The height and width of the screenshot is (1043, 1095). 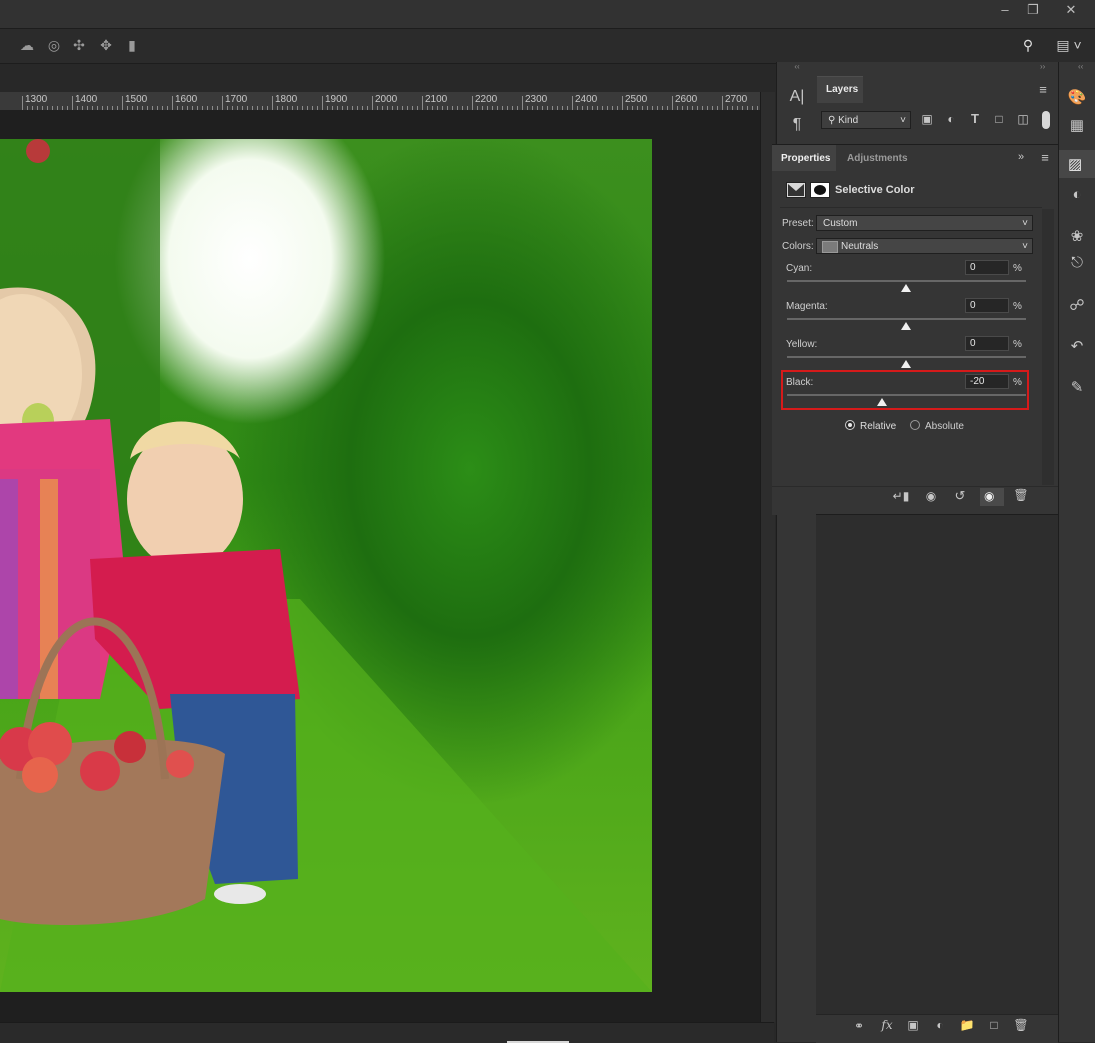 I want to click on 3d-panel-button: ▨, so click(x=1077, y=164).